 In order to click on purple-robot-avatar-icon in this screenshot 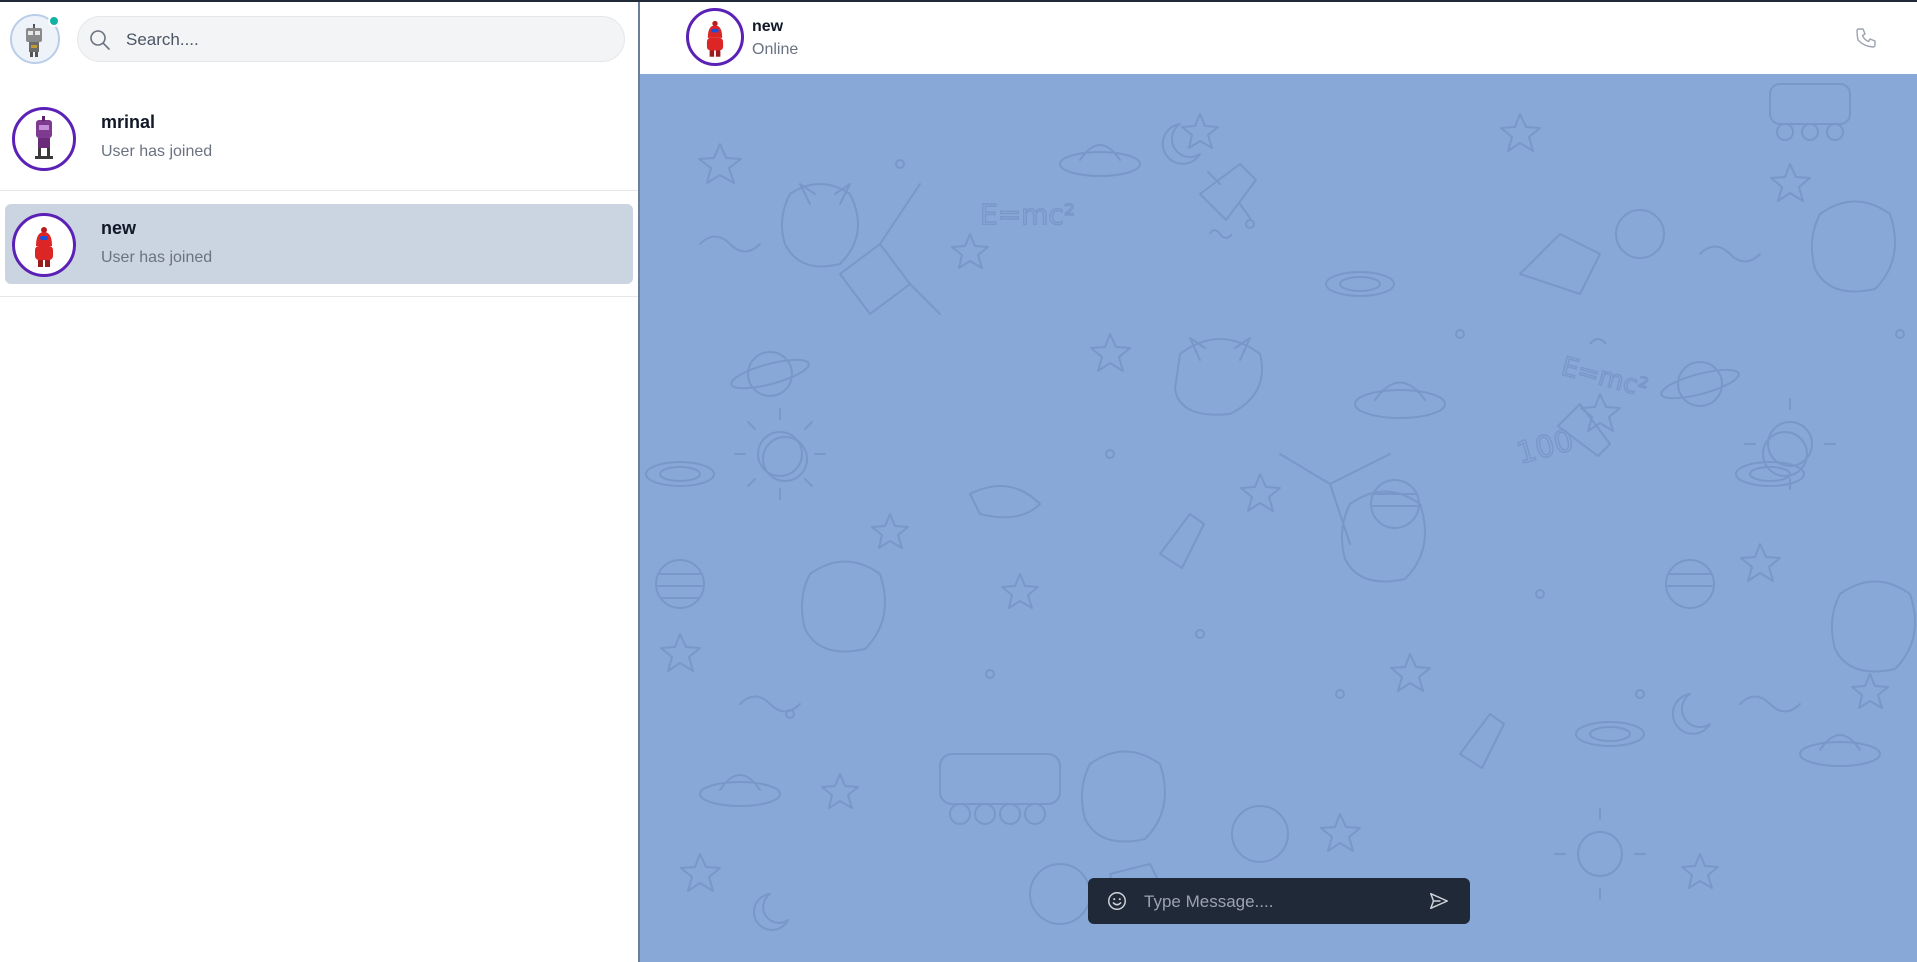, I will do `click(44, 139)`.